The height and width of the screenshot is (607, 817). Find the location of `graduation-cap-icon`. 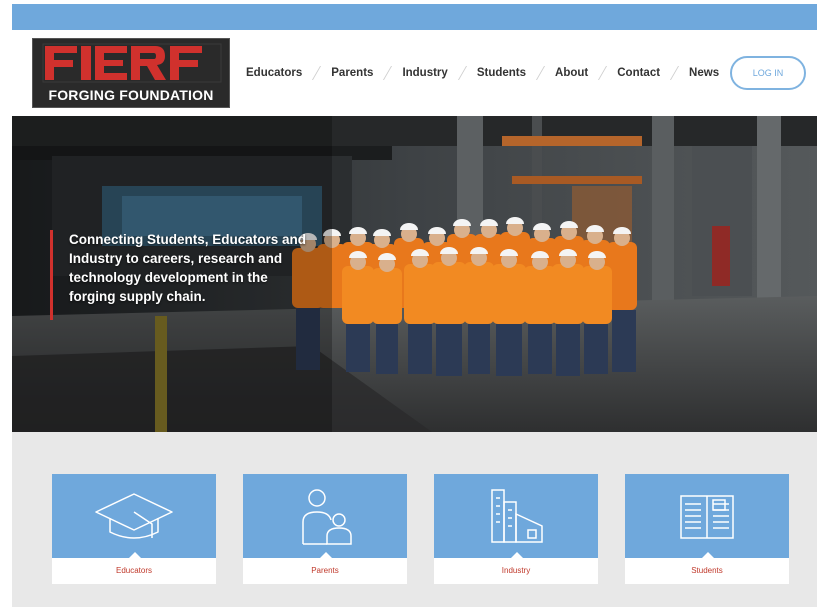

graduation-cap-icon is located at coordinates (134, 516).